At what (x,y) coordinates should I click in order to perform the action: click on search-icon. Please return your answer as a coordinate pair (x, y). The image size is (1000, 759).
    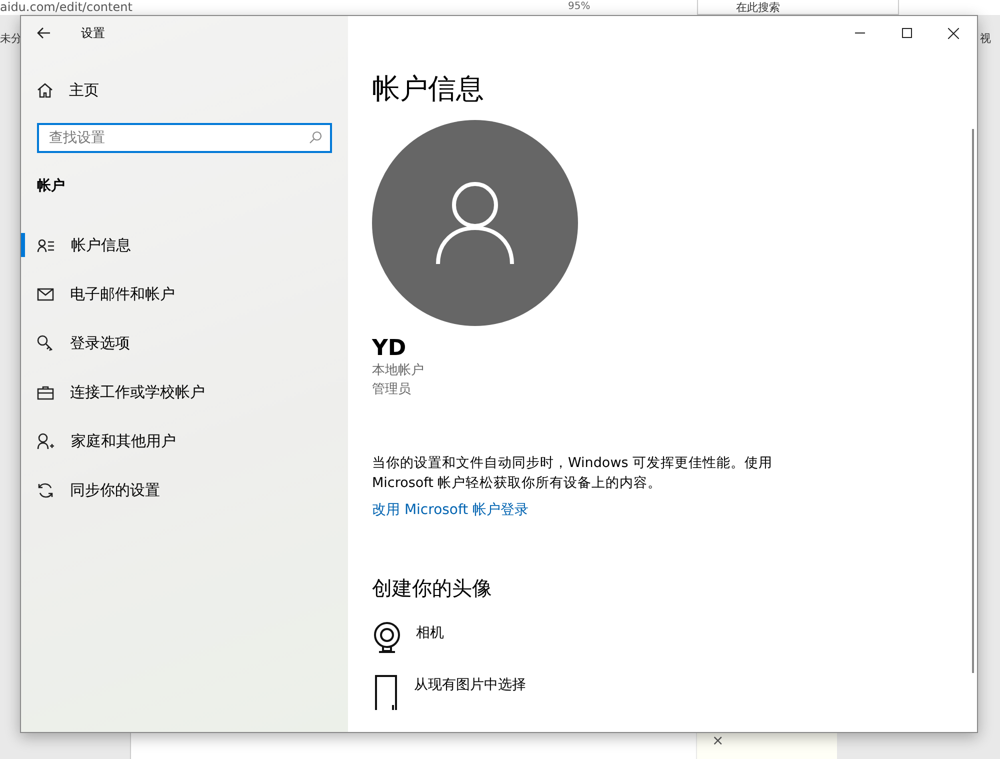
    Looking at the image, I should click on (315, 137).